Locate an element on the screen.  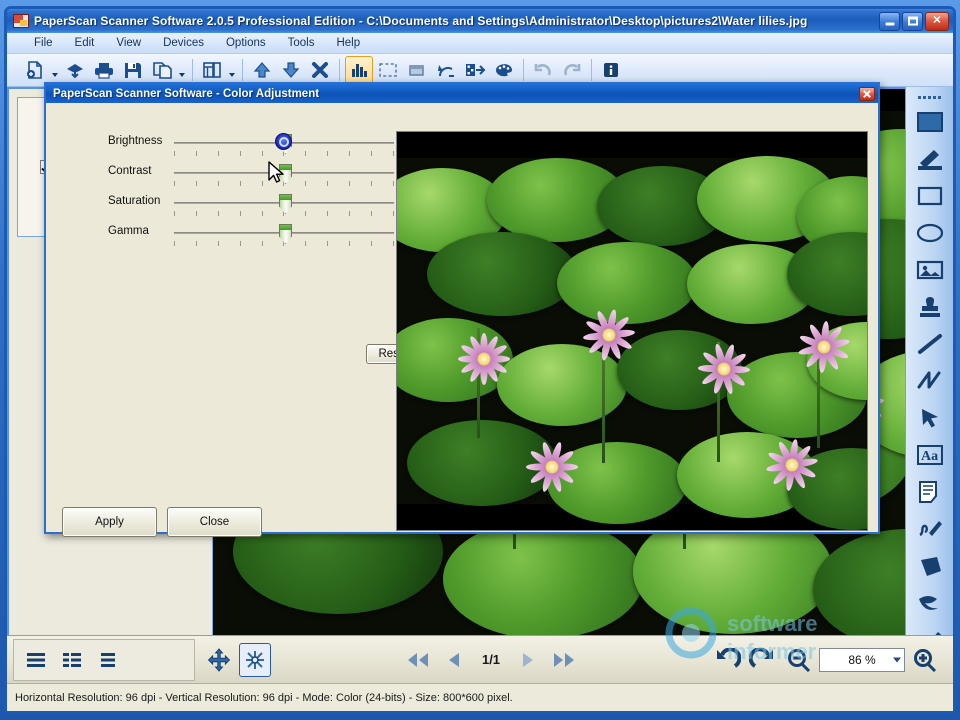
annotation-toolbar: Aa is located at coordinates (929, 373).